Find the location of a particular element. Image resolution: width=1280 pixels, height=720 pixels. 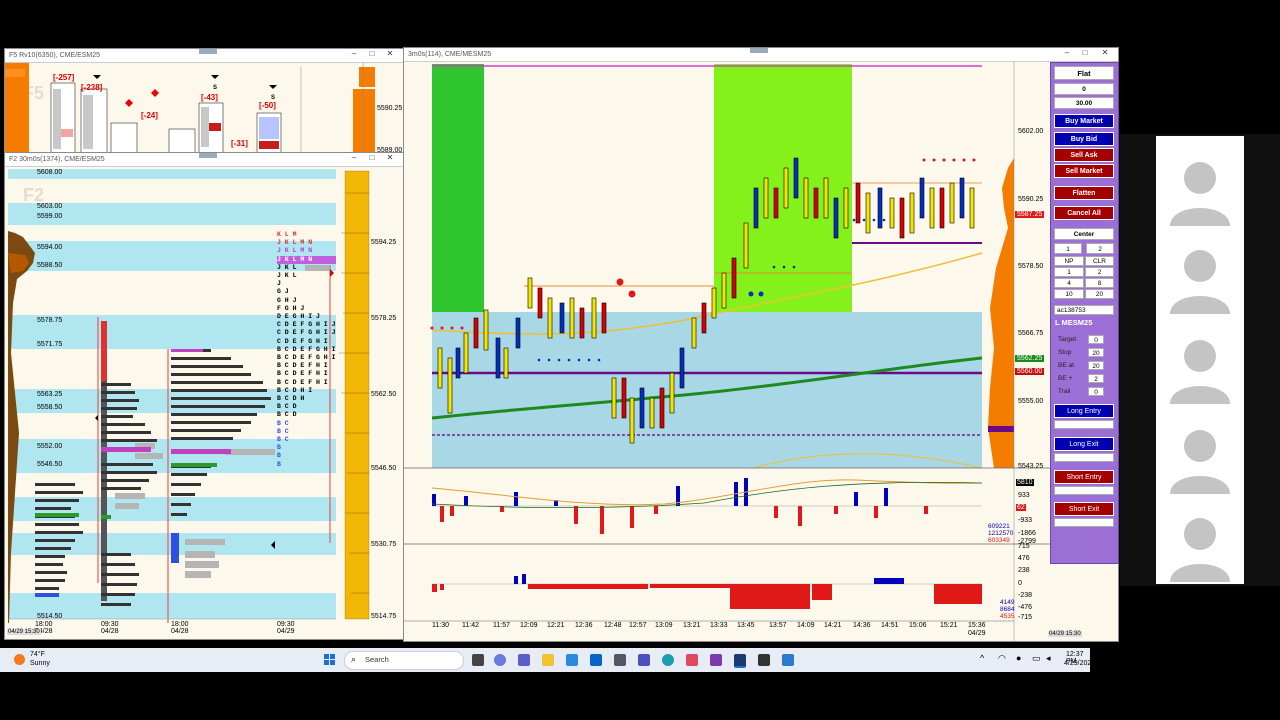

participant-avatars is located at coordinates (1200, 372).